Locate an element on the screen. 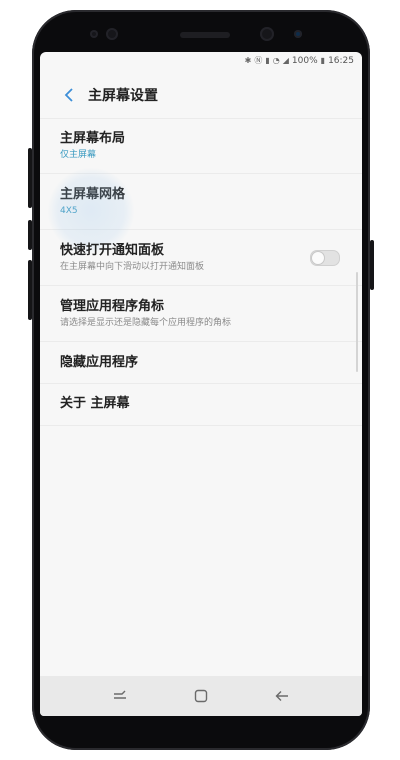 This screenshot has width=400, height=760. bixby-button is located at coordinates (30, 178).